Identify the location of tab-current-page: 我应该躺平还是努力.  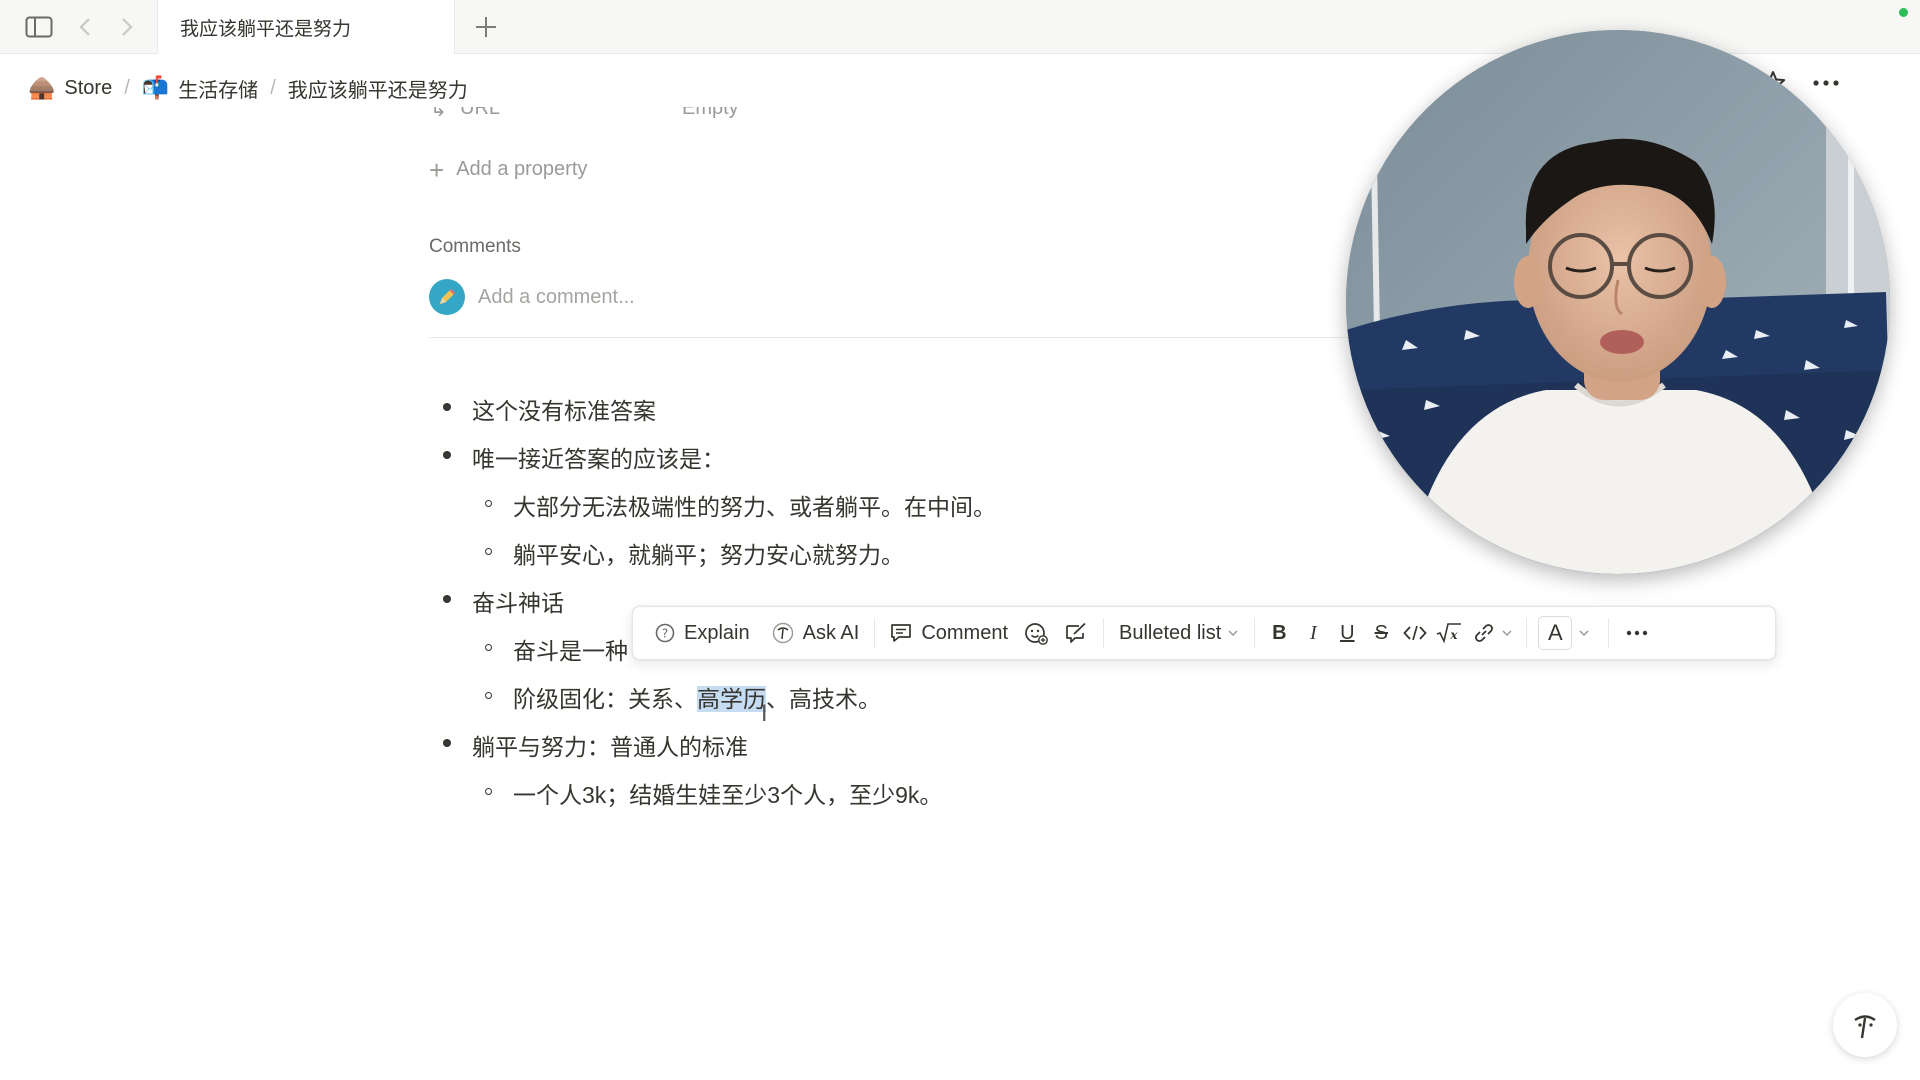
(306, 27).